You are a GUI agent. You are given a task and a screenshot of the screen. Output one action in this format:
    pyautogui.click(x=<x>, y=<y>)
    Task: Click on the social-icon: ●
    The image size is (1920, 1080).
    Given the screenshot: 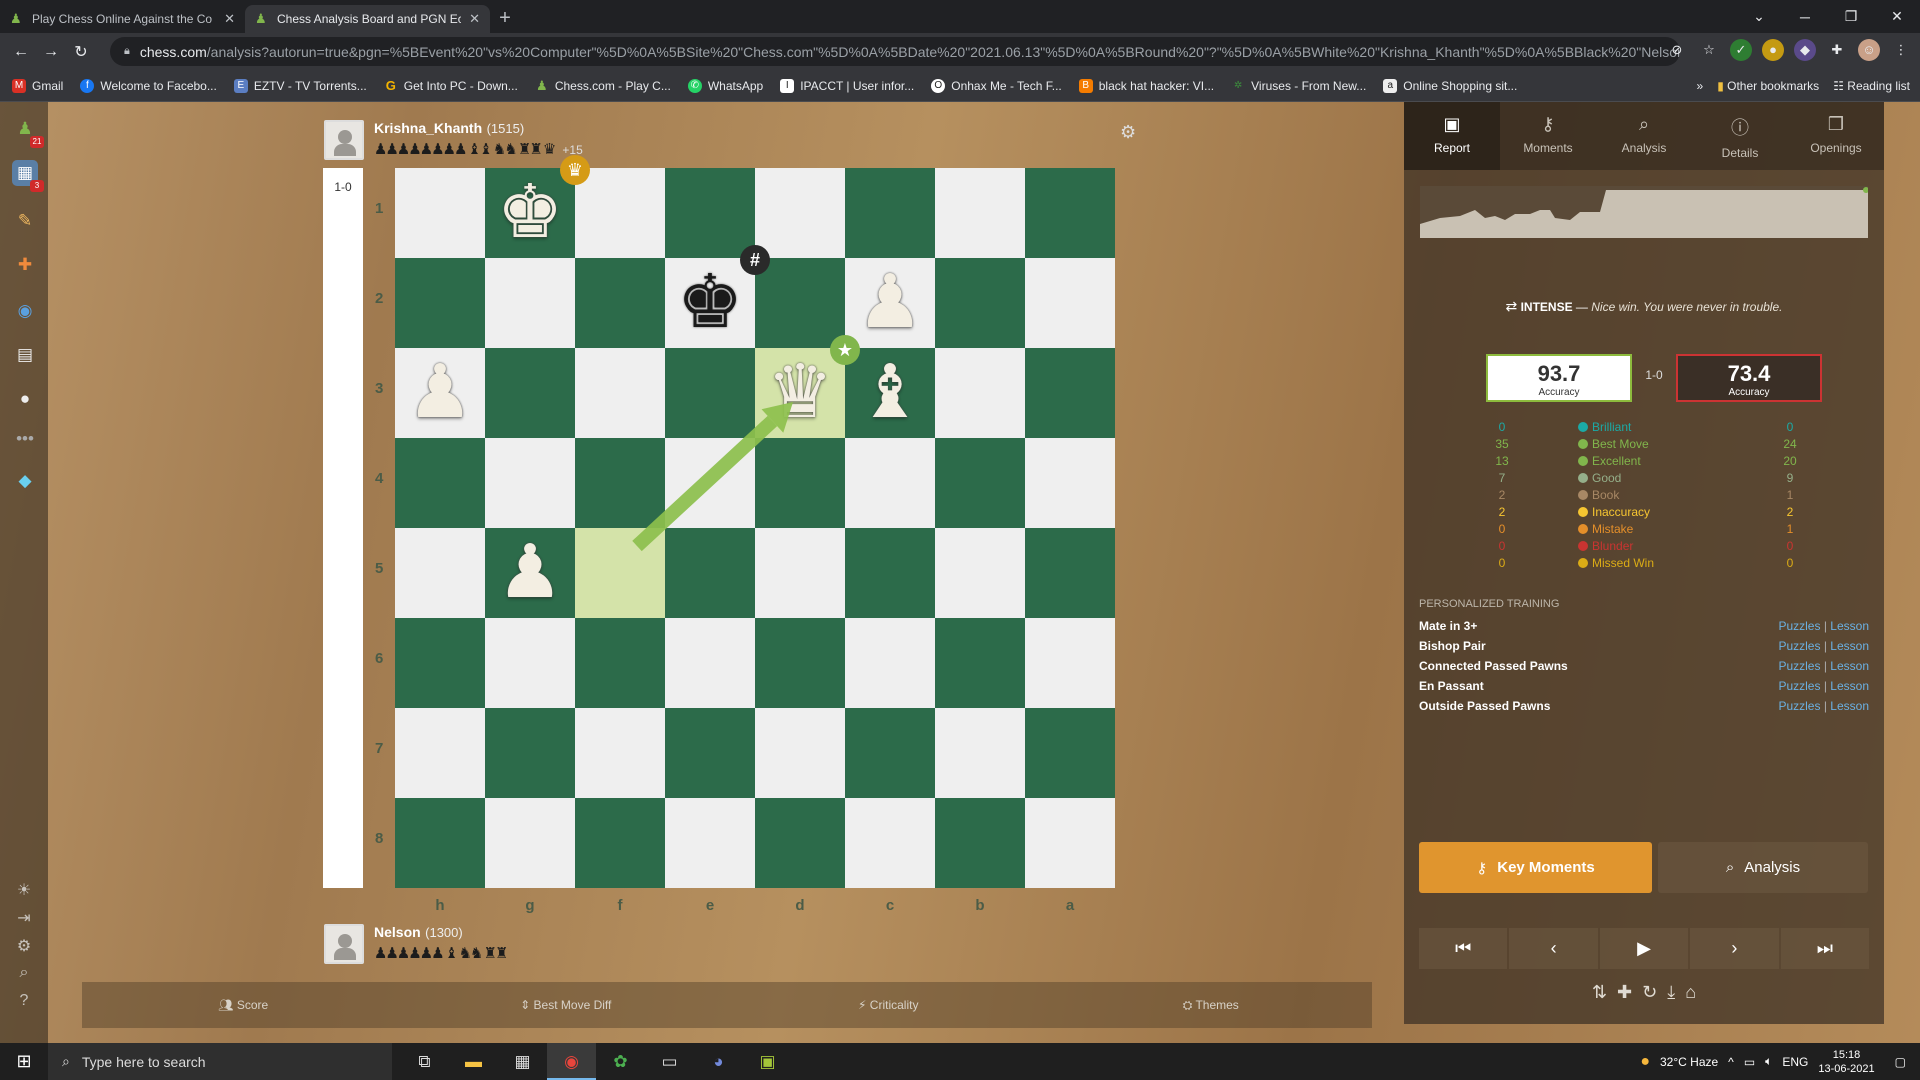 What is the action you would take?
    pyautogui.click(x=25, y=399)
    